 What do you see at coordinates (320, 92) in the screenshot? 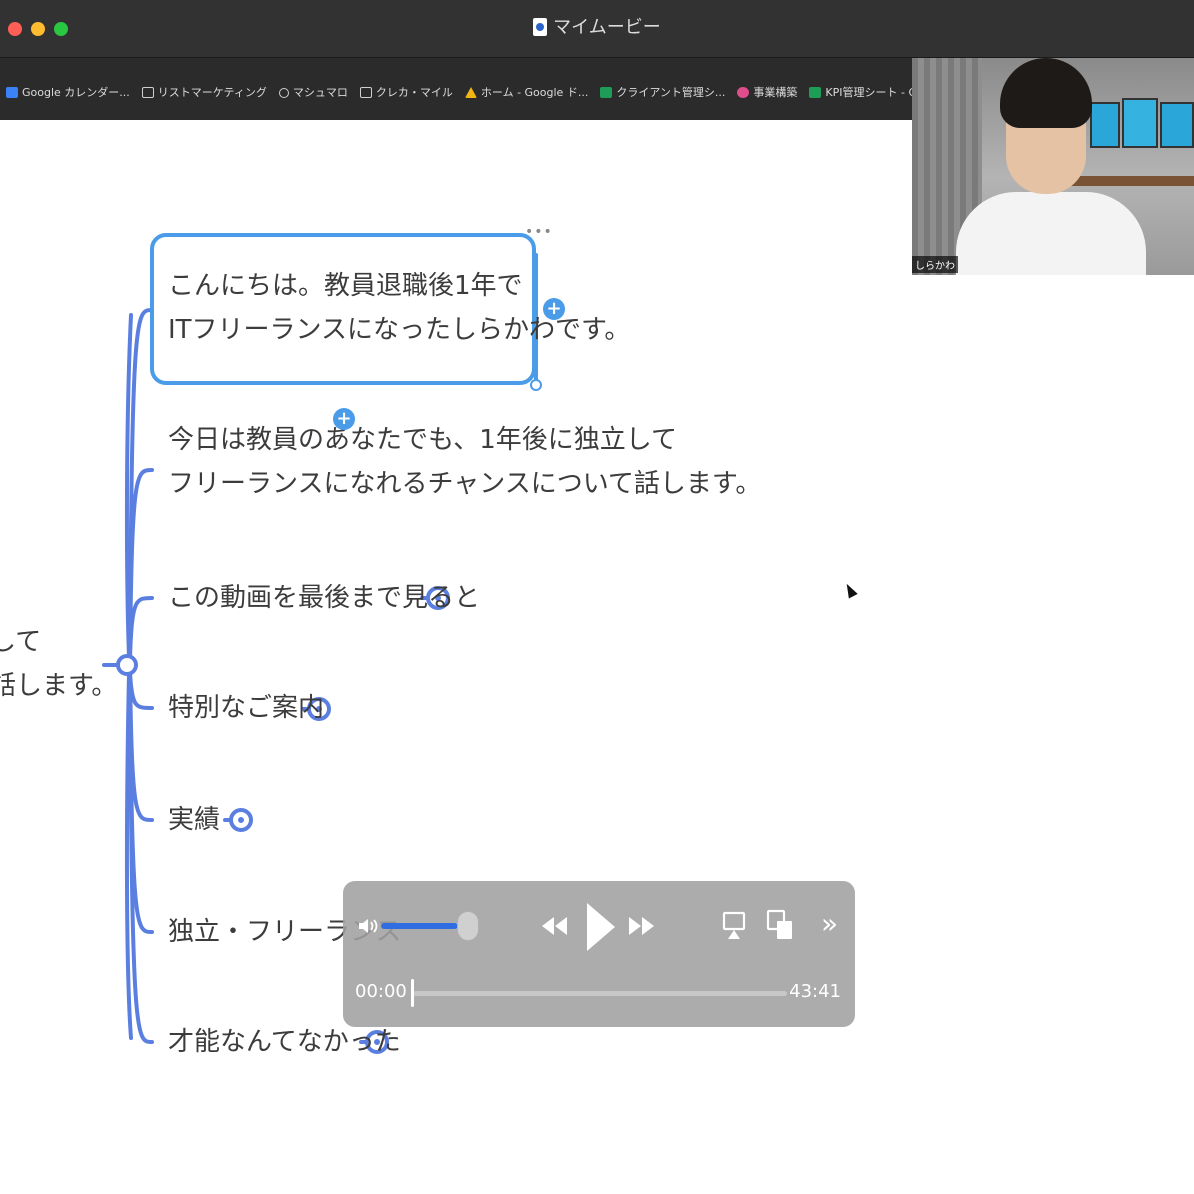
I see `bookmark-label: マシュマロ` at bounding box center [320, 92].